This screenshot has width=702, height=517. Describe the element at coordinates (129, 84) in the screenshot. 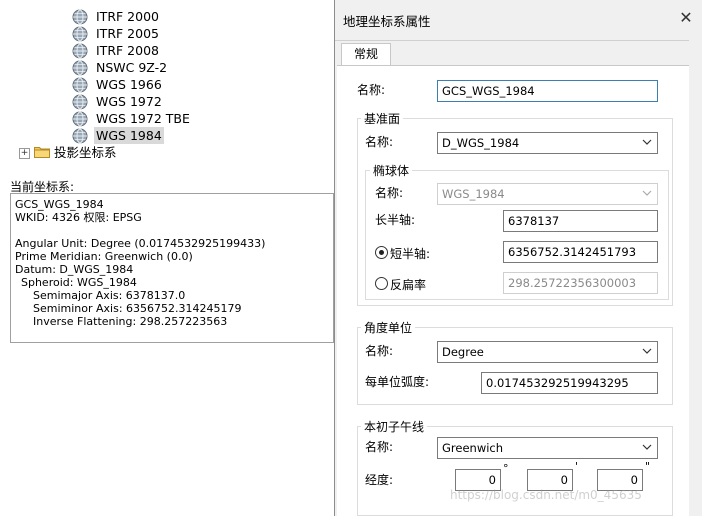

I see `tree-item-label: WGS 1966` at that location.